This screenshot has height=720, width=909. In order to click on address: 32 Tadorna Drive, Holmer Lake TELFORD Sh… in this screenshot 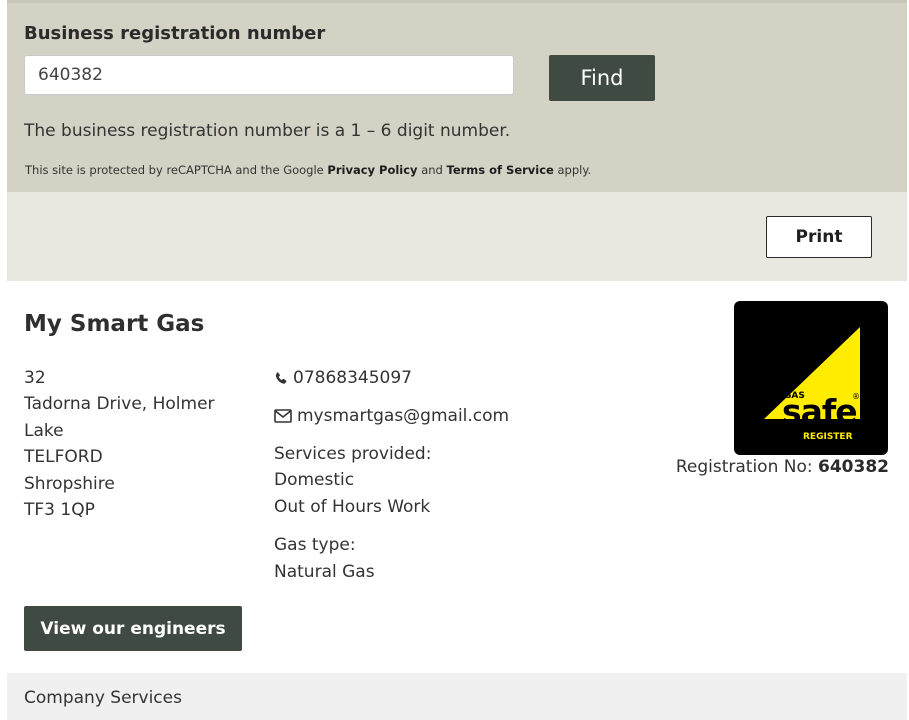, I will do `click(136, 444)`.